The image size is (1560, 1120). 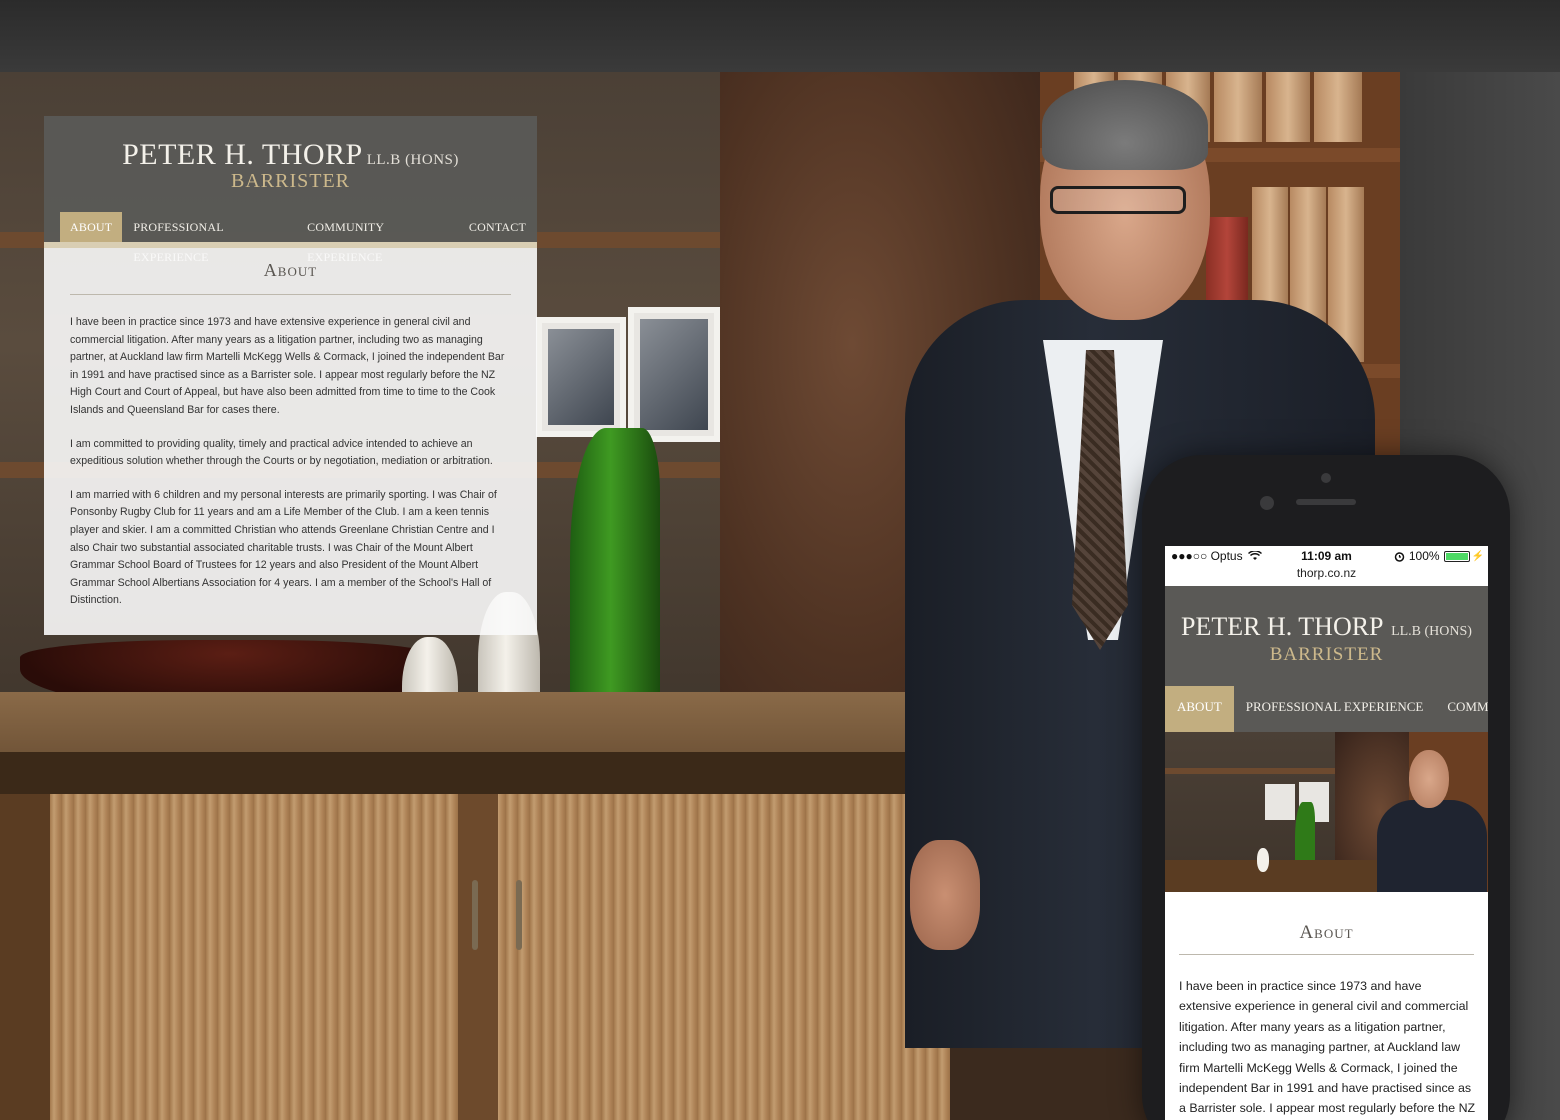 I want to click on nav-community-experience: COMMUNITY EXPERIENCE, so click(x=377, y=238).